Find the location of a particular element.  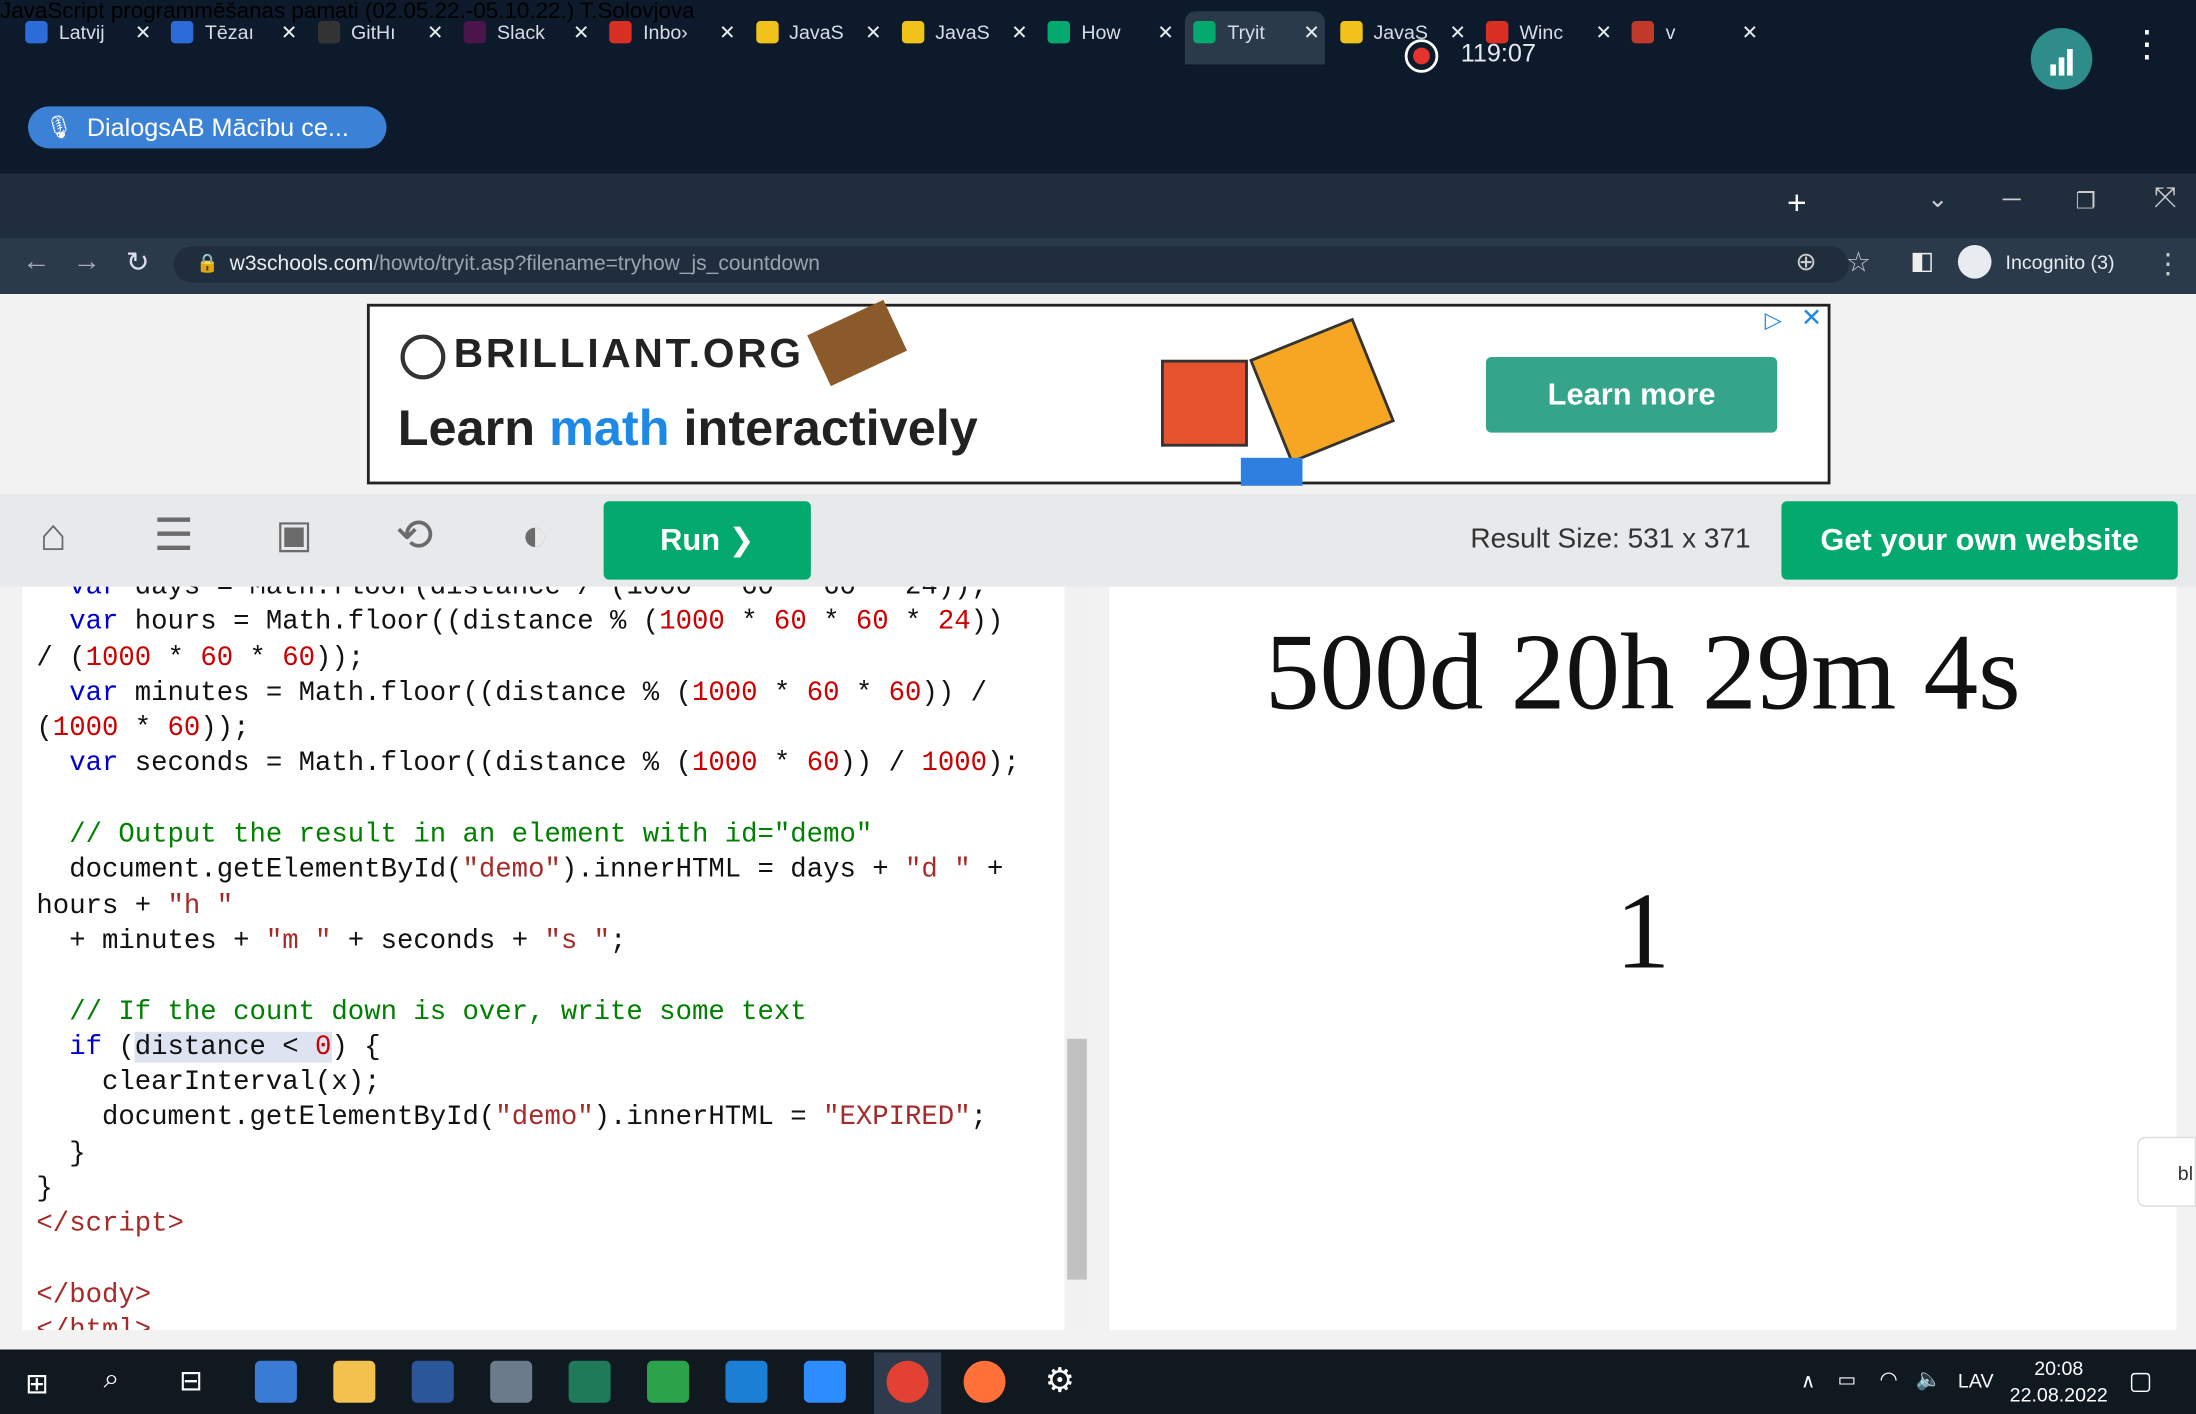

editor-scroll-thumb is located at coordinates (1077, 1159).